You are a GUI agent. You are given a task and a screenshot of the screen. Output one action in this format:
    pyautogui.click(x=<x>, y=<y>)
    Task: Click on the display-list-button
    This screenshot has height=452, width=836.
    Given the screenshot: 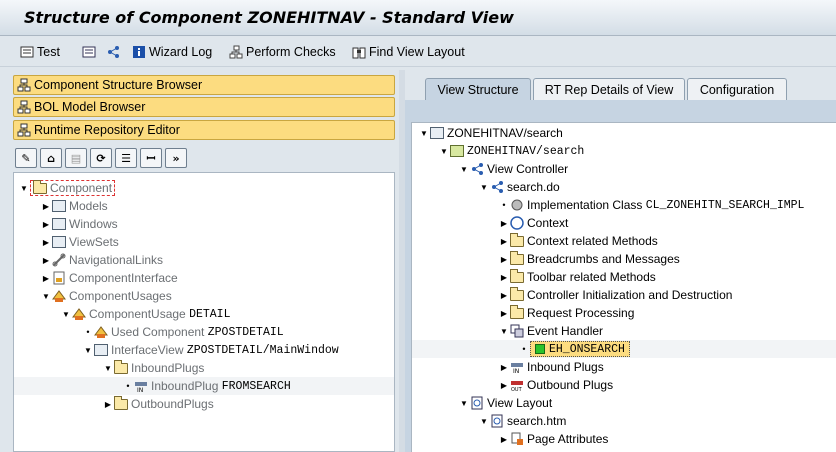 What is the action you would take?
    pyautogui.click(x=89, y=52)
    